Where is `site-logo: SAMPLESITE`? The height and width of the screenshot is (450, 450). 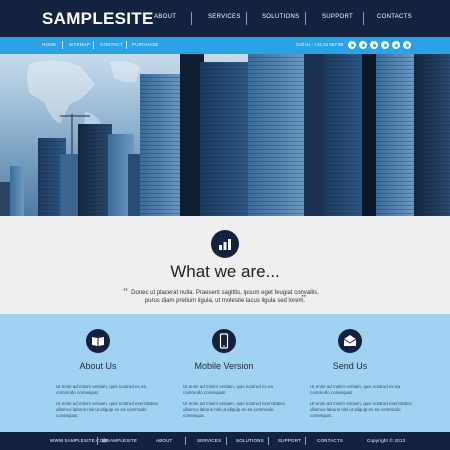 site-logo: SAMPLESITE is located at coordinates (98, 19).